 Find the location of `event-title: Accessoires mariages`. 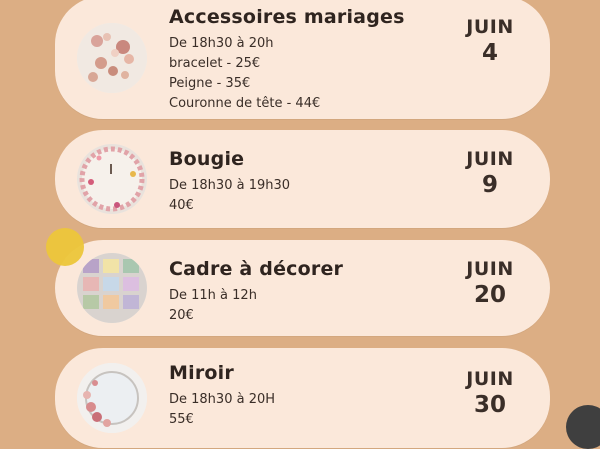

event-title: Accessoires mariages is located at coordinates (287, 17).